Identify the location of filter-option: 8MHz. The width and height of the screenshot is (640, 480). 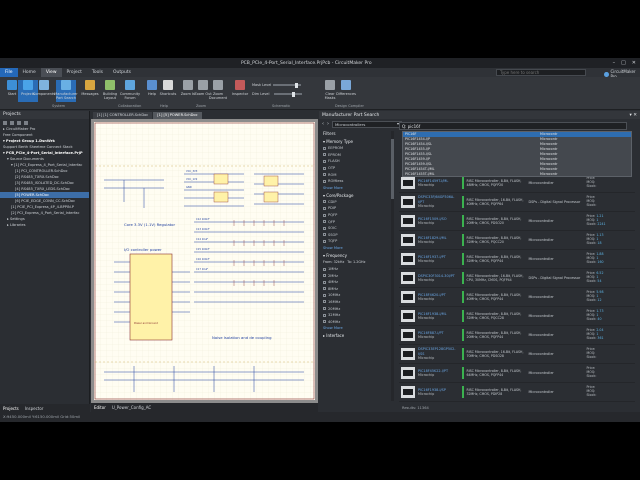
(357, 289).